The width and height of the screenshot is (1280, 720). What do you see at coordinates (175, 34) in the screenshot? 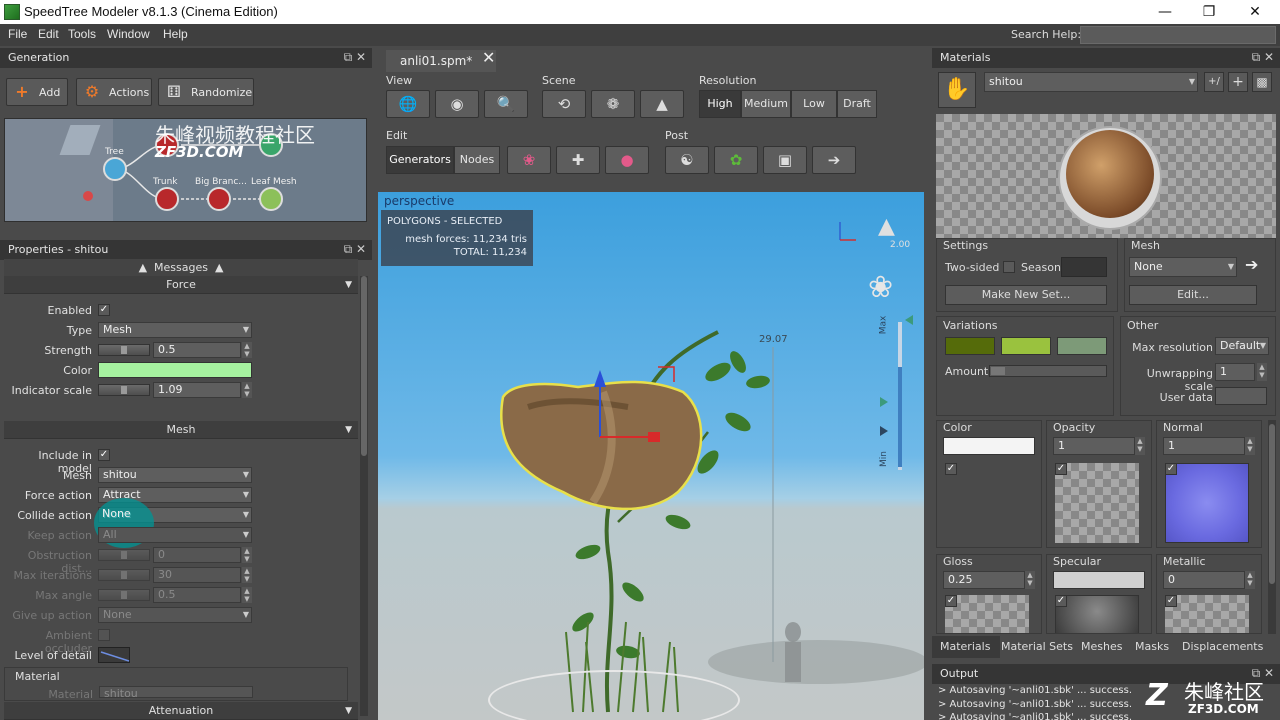
I see `menu-help: Help` at bounding box center [175, 34].